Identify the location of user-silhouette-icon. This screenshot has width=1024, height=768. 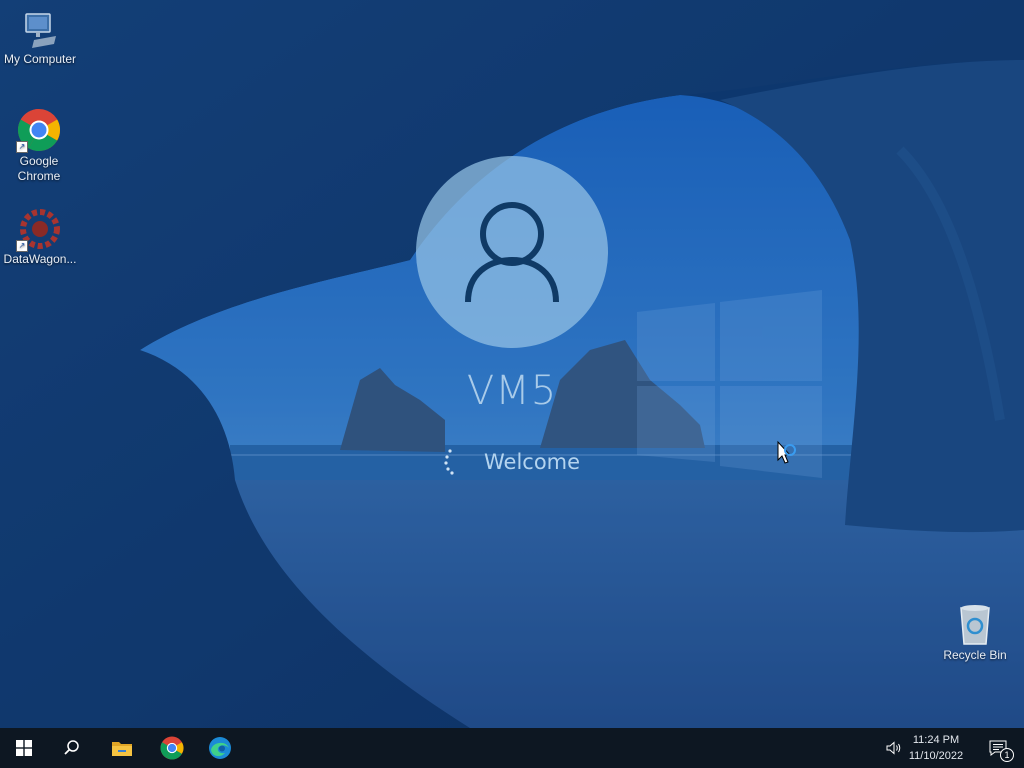
(512, 252).